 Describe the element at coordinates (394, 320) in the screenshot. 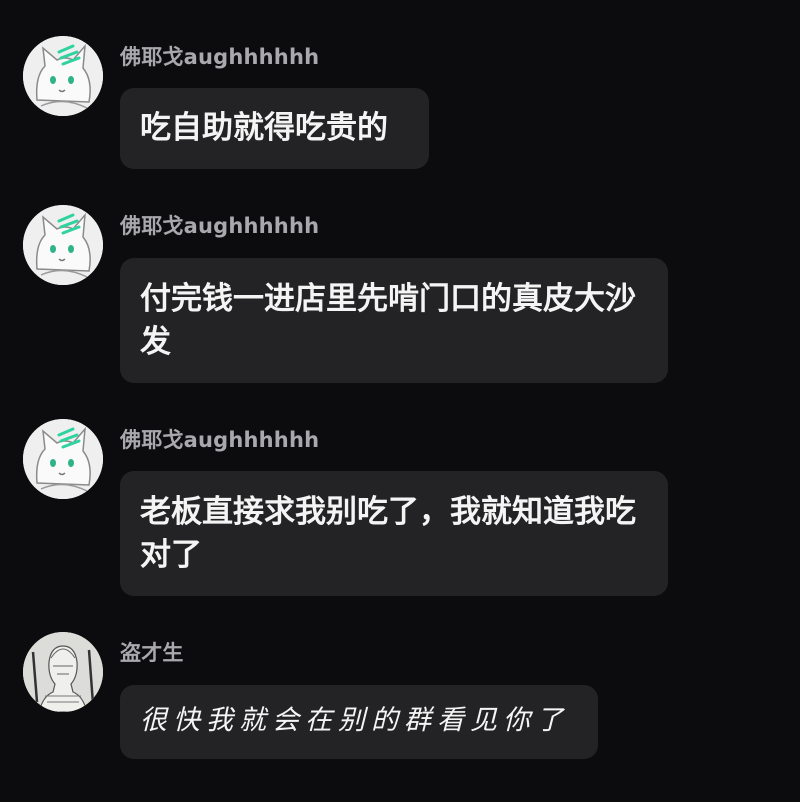

I see `message-bubble: 付完钱一进店里先啃门口的真皮大沙发` at that location.